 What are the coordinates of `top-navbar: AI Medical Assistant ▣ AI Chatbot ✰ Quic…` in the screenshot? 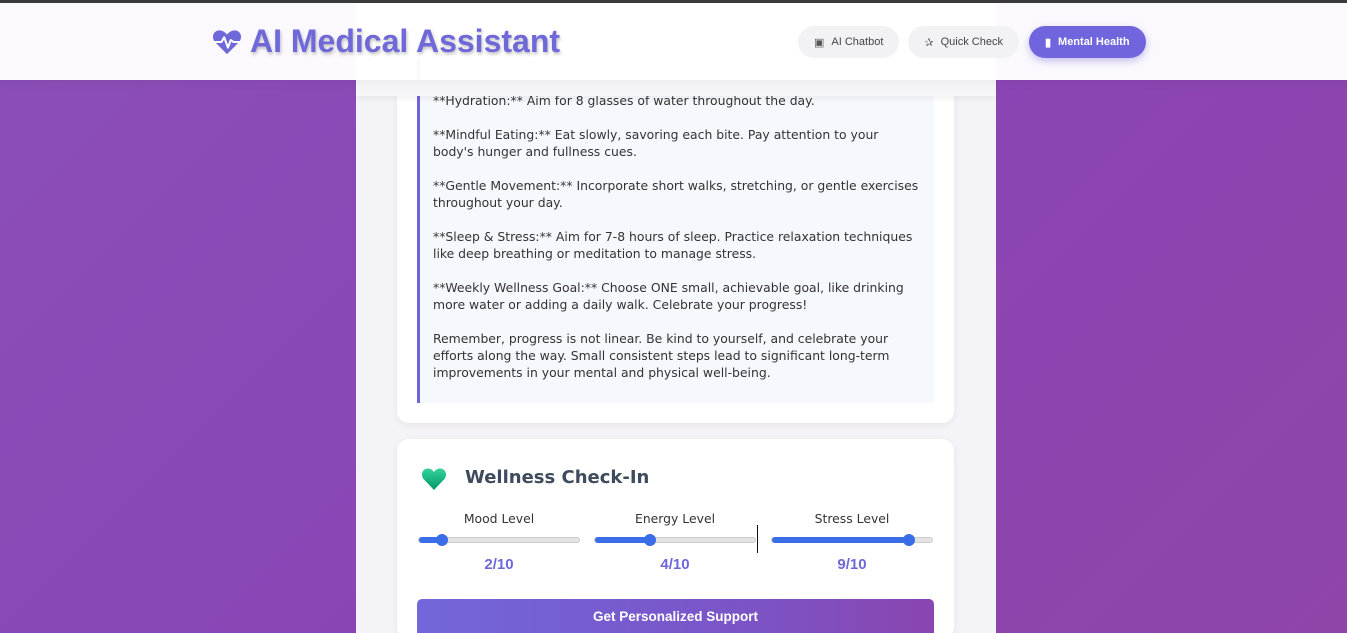 It's located at (673, 41).